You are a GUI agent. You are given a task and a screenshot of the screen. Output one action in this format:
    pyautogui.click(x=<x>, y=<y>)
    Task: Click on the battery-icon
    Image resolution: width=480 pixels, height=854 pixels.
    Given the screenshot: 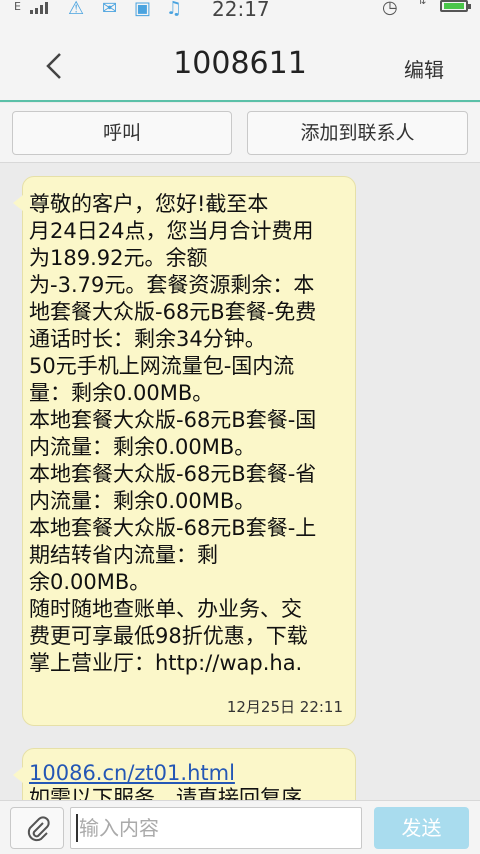 What is the action you would take?
    pyautogui.click(x=455, y=6)
    